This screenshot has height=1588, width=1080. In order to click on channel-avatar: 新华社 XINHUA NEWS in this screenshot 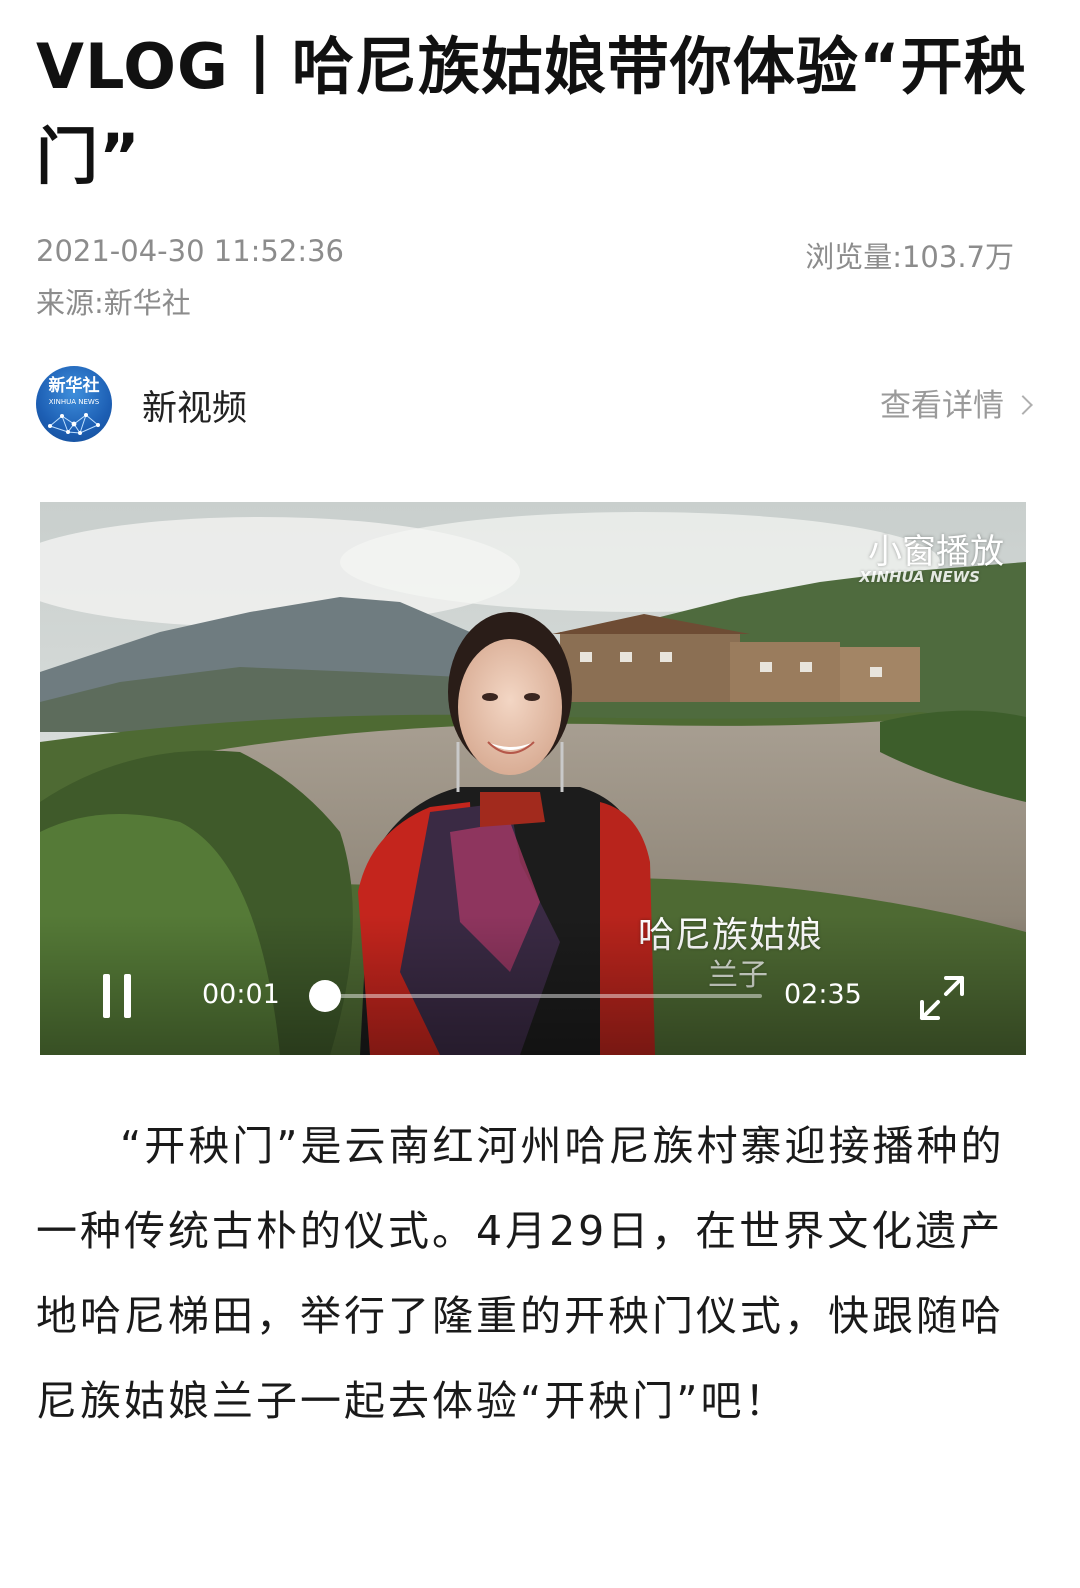, I will do `click(74, 404)`.